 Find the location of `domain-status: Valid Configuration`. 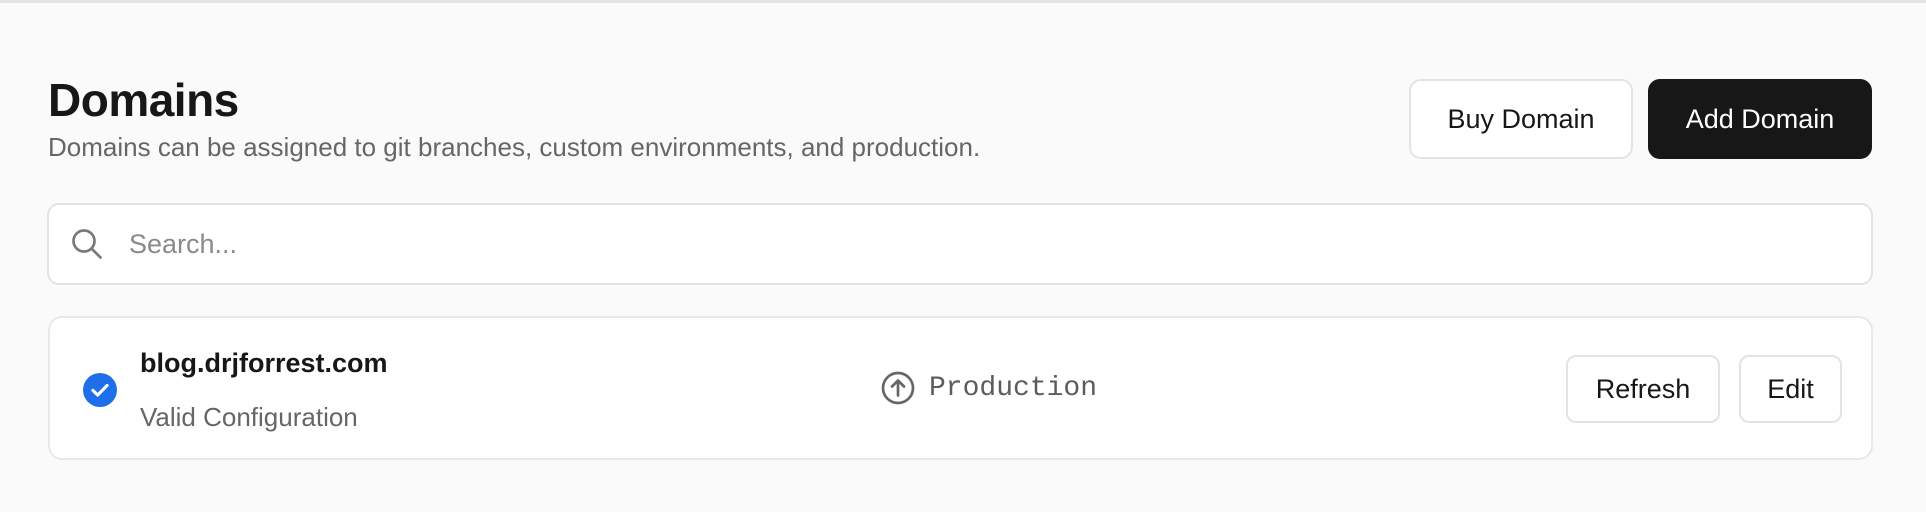

domain-status: Valid Configuration is located at coordinates (249, 417).